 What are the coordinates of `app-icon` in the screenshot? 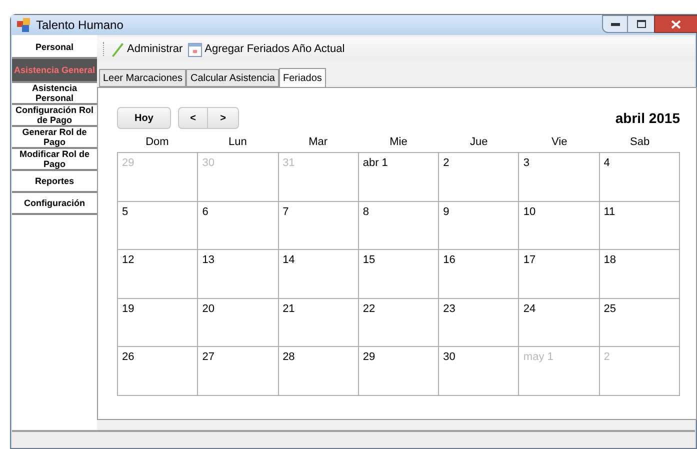 It's located at (24, 25).